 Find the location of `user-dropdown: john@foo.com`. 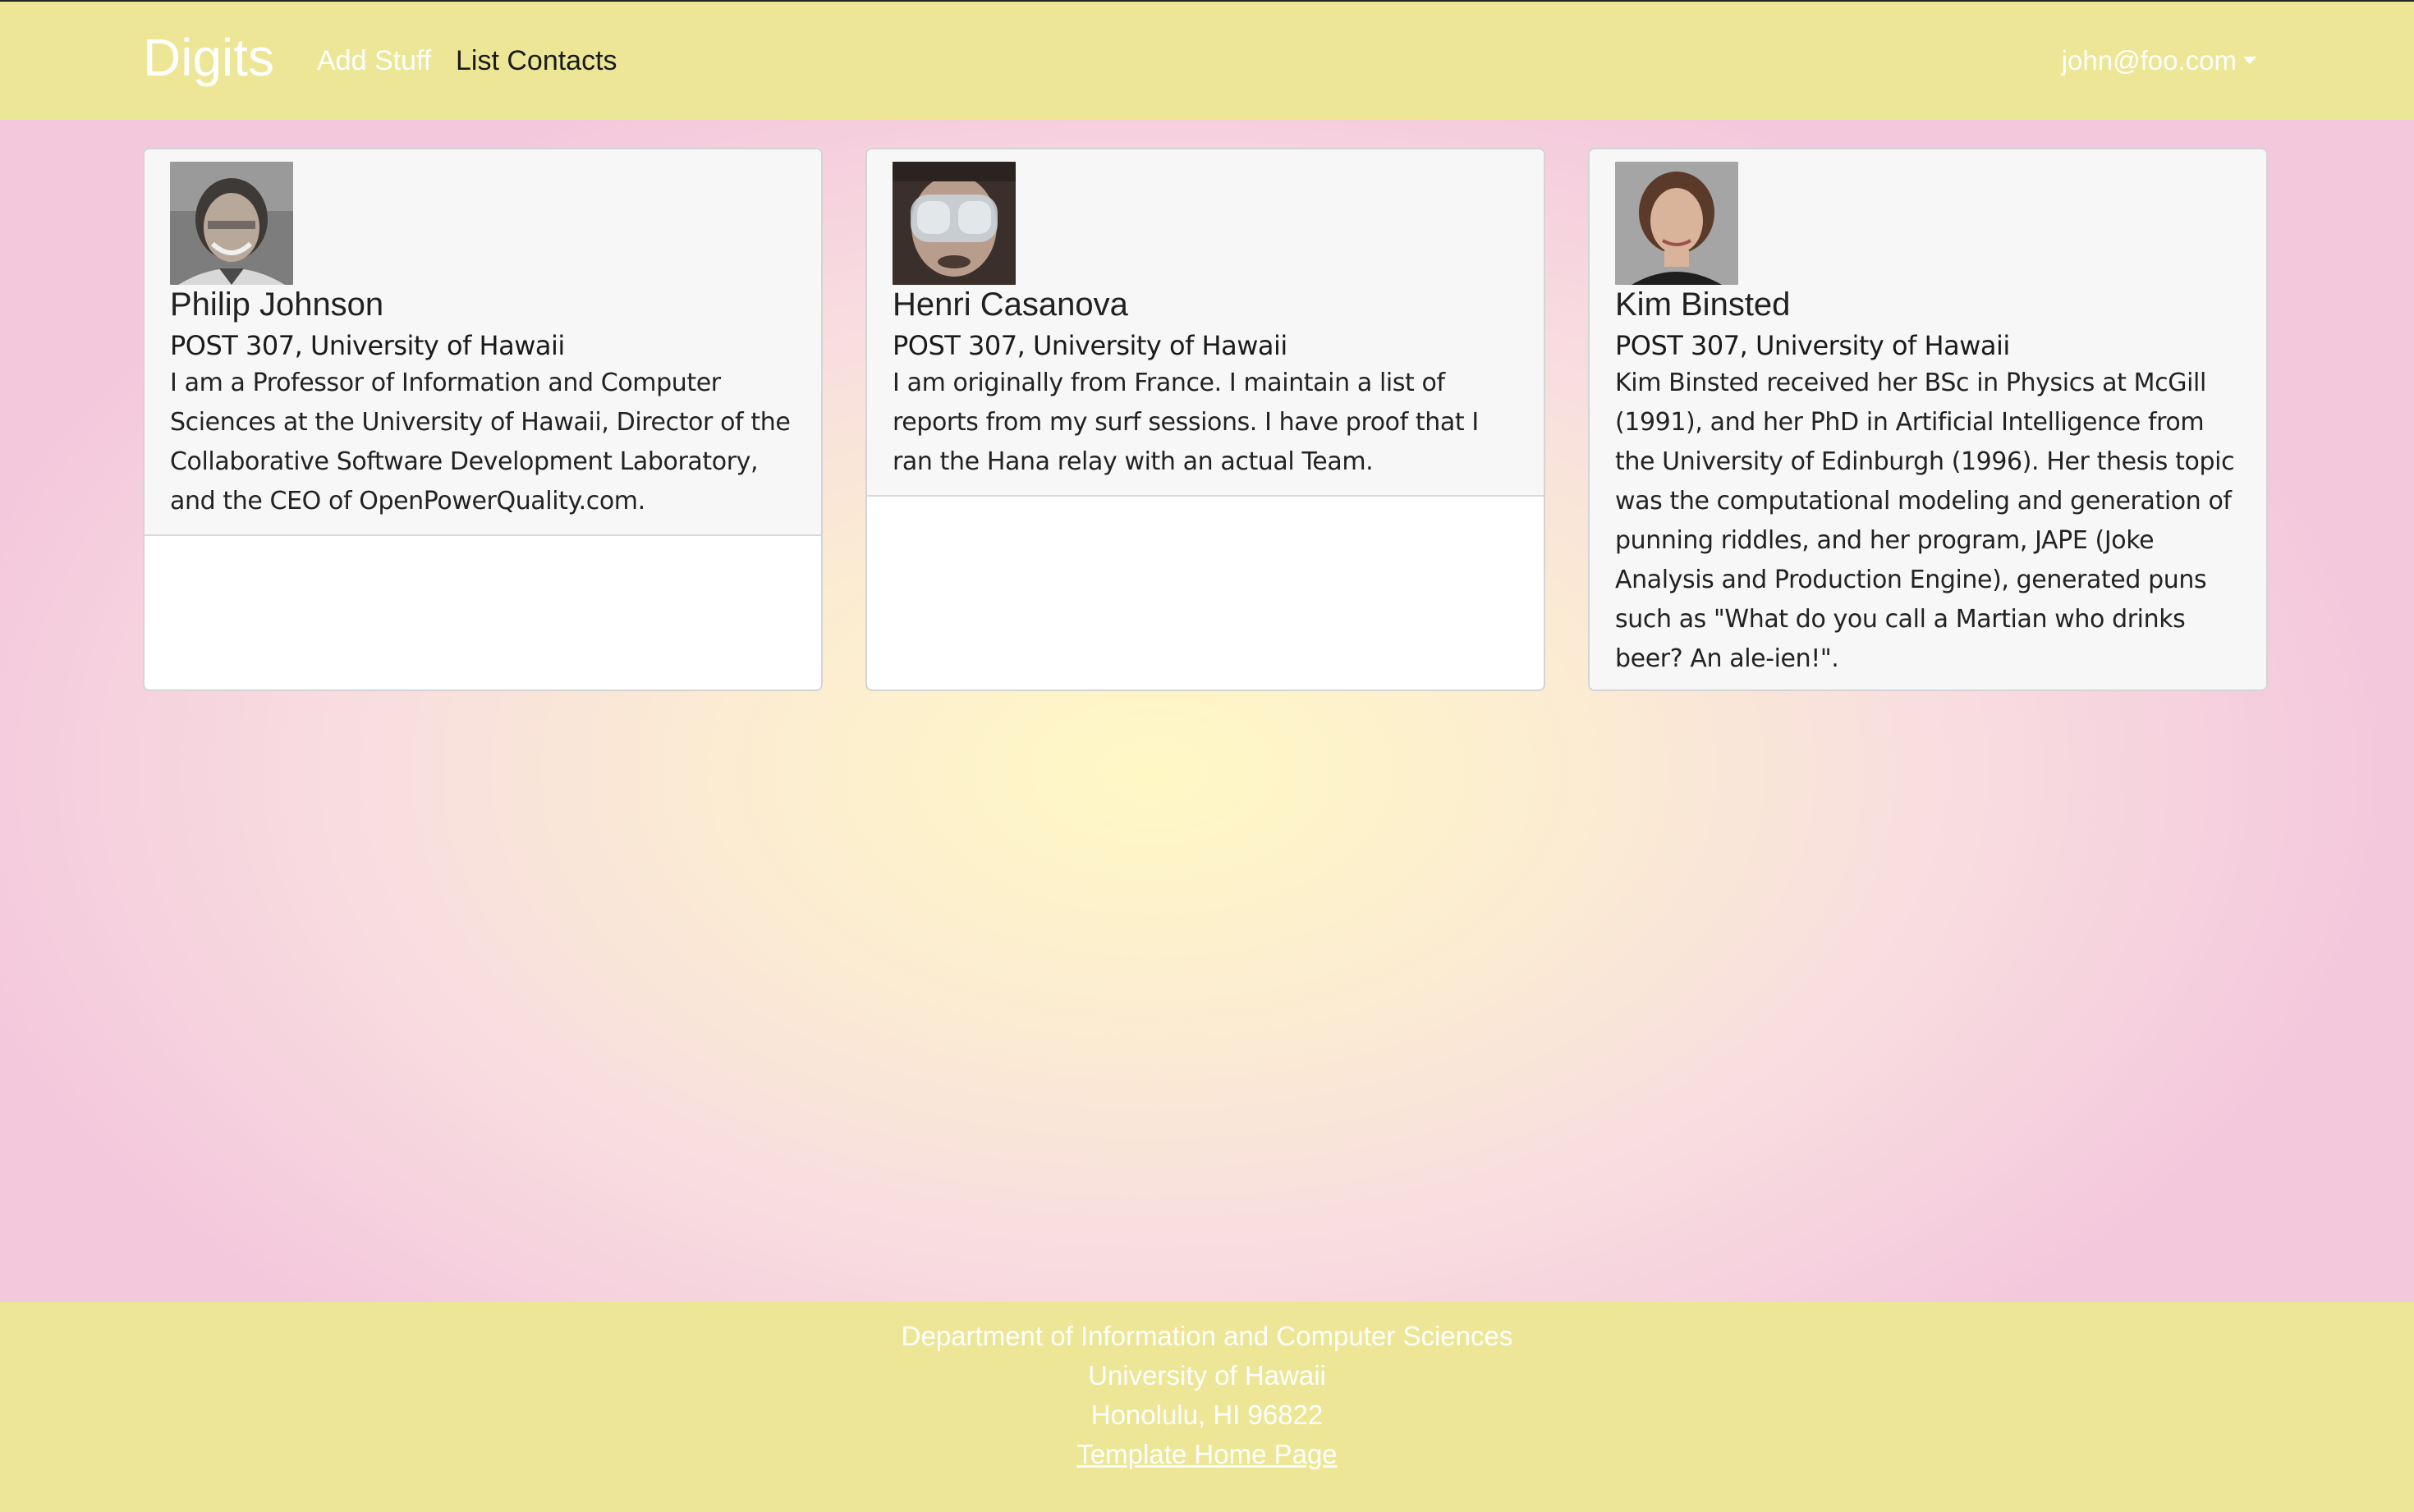

user-dropdown: john@foo.com is located at coordinates (2159, 60).